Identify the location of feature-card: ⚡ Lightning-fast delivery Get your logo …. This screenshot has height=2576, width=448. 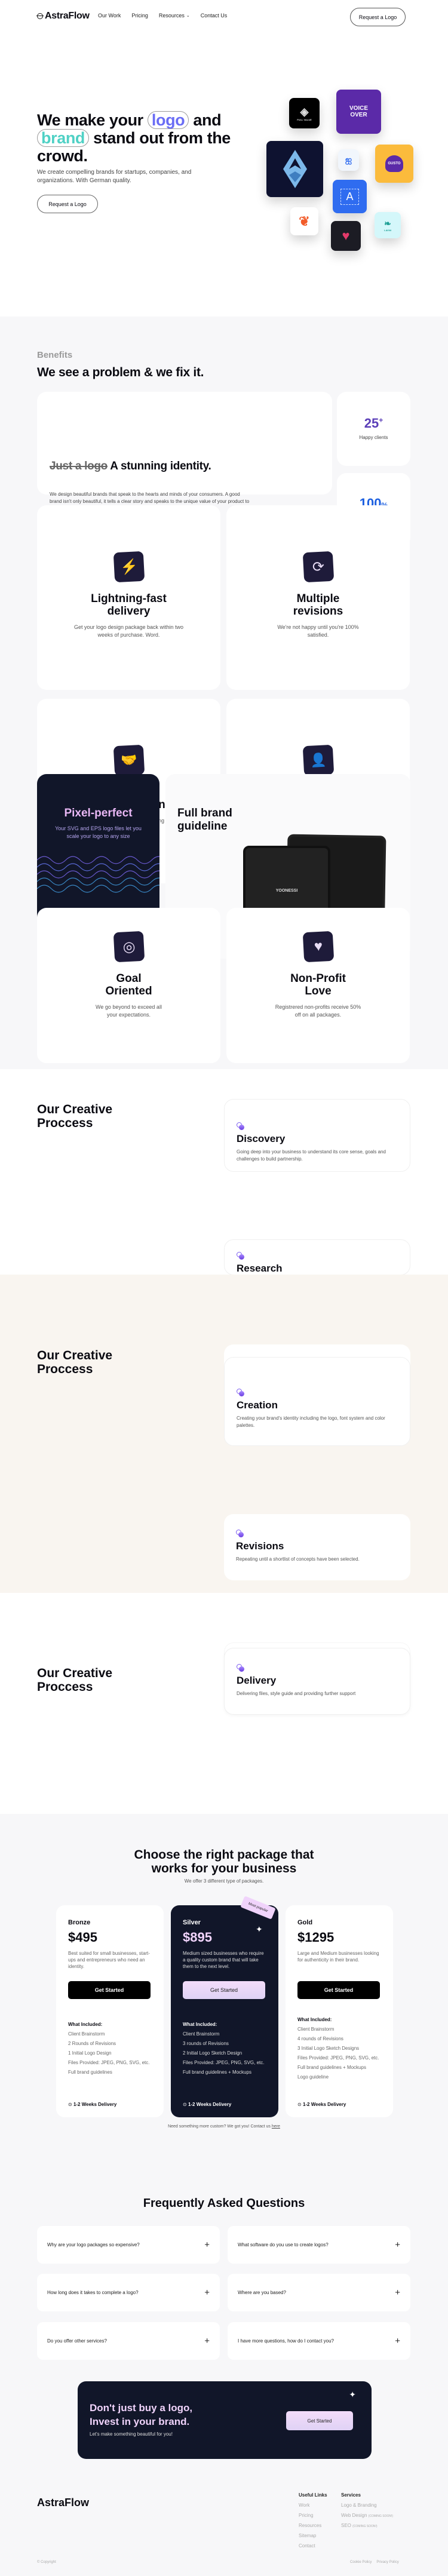
(128, 597).